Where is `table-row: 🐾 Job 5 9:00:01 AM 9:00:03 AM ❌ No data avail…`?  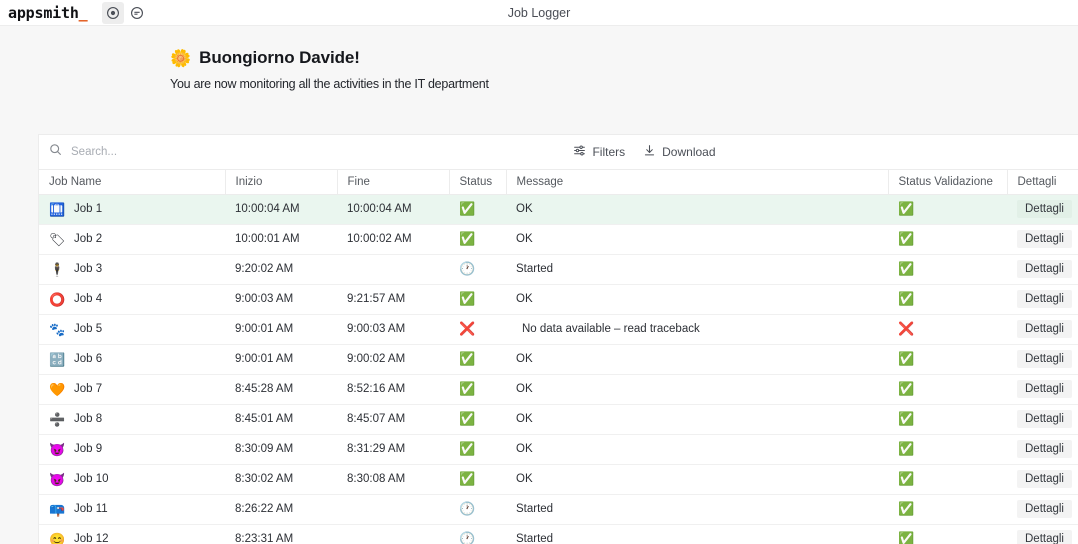 table-row: 🐾 Job 5 9:00:01 AM 9:00:03 AM ❌ No data avail… is located at coordinates (558, 329).